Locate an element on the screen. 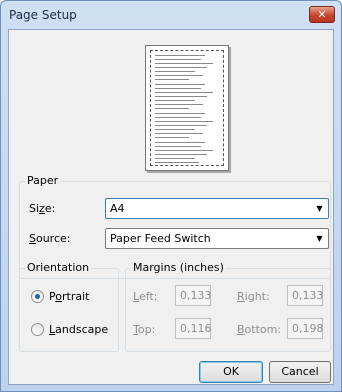 The image size is (342, 392). bottom-margin-label: Bottom: is located at coordinates (259, 329).